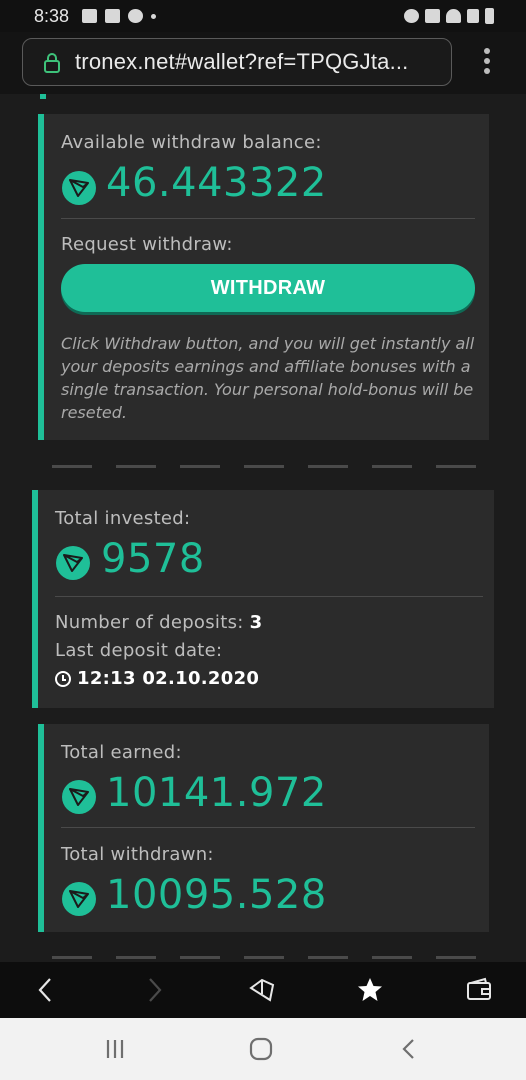  Describe the element at coordinates (409, 1049) in the screenshot. I see `nav-back-icon` at that location.